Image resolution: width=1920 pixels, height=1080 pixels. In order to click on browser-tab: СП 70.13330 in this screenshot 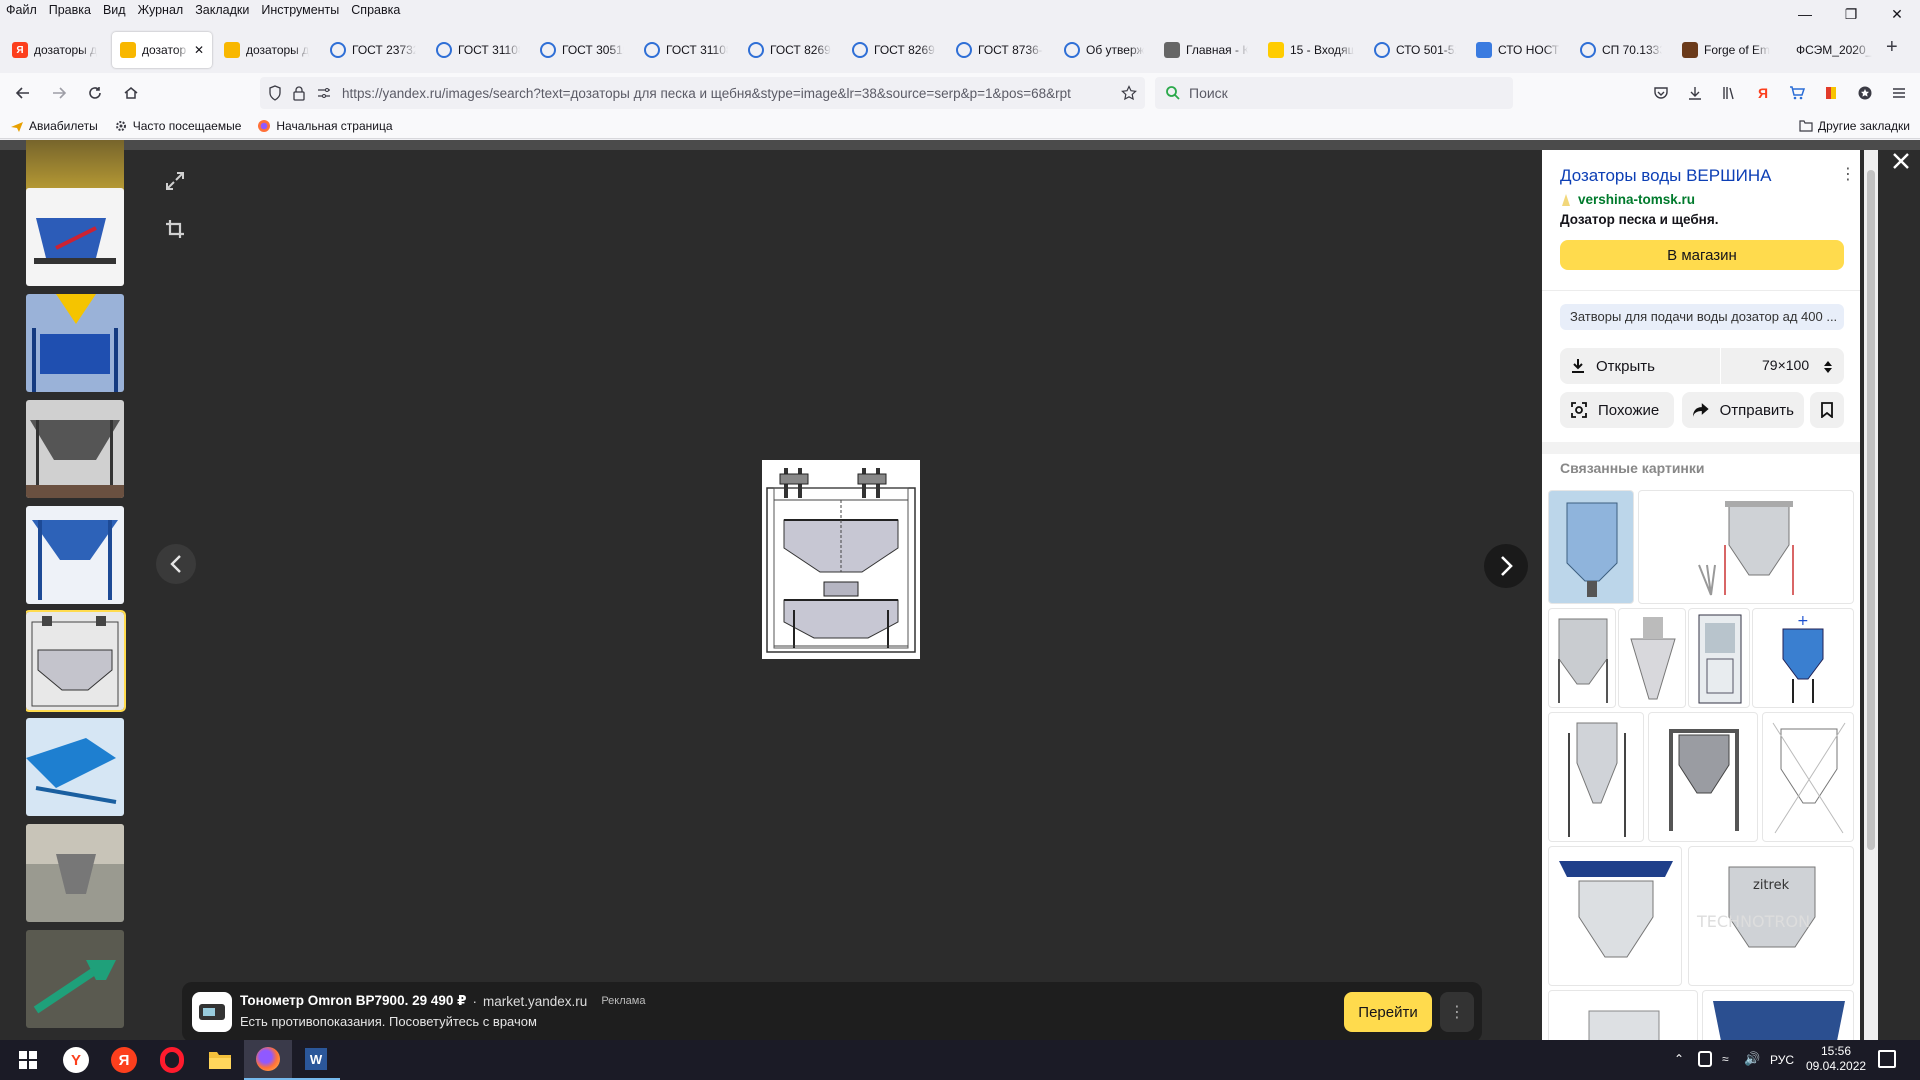, I will do `click(1621, 50)`.